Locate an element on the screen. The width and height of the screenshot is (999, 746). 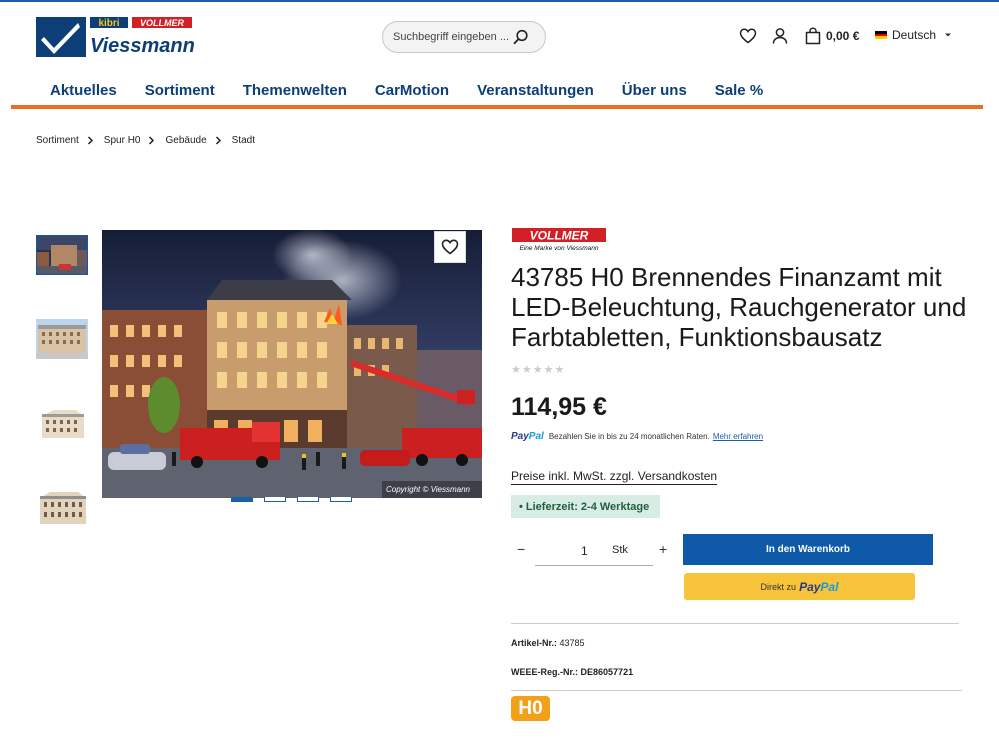
paypal-button-logo: PayPal is located at coordinates (819, 586).